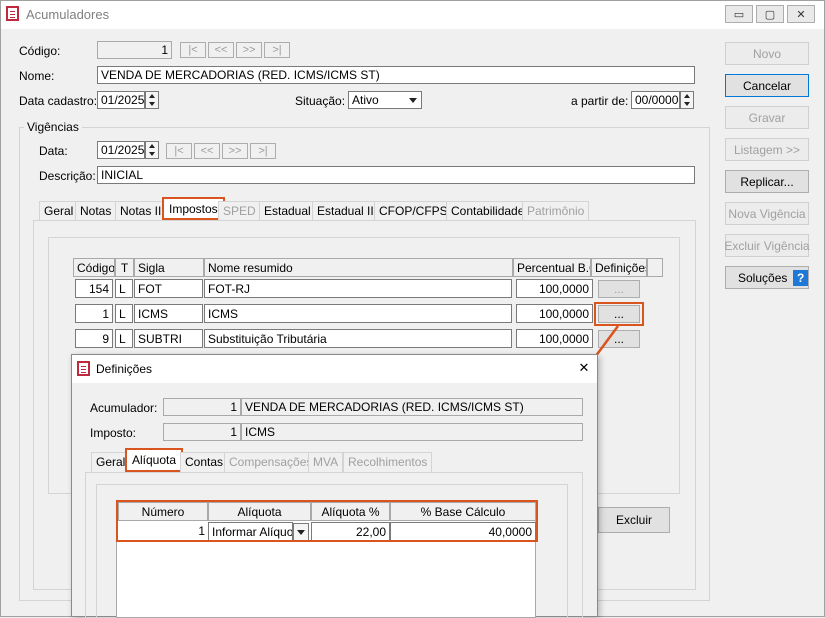 This screenshot has width=825, height=618. Describe the element at coordinates (113, 433) in the screenshot. I see `dialog-imposto-label: Imposto:` at that location.